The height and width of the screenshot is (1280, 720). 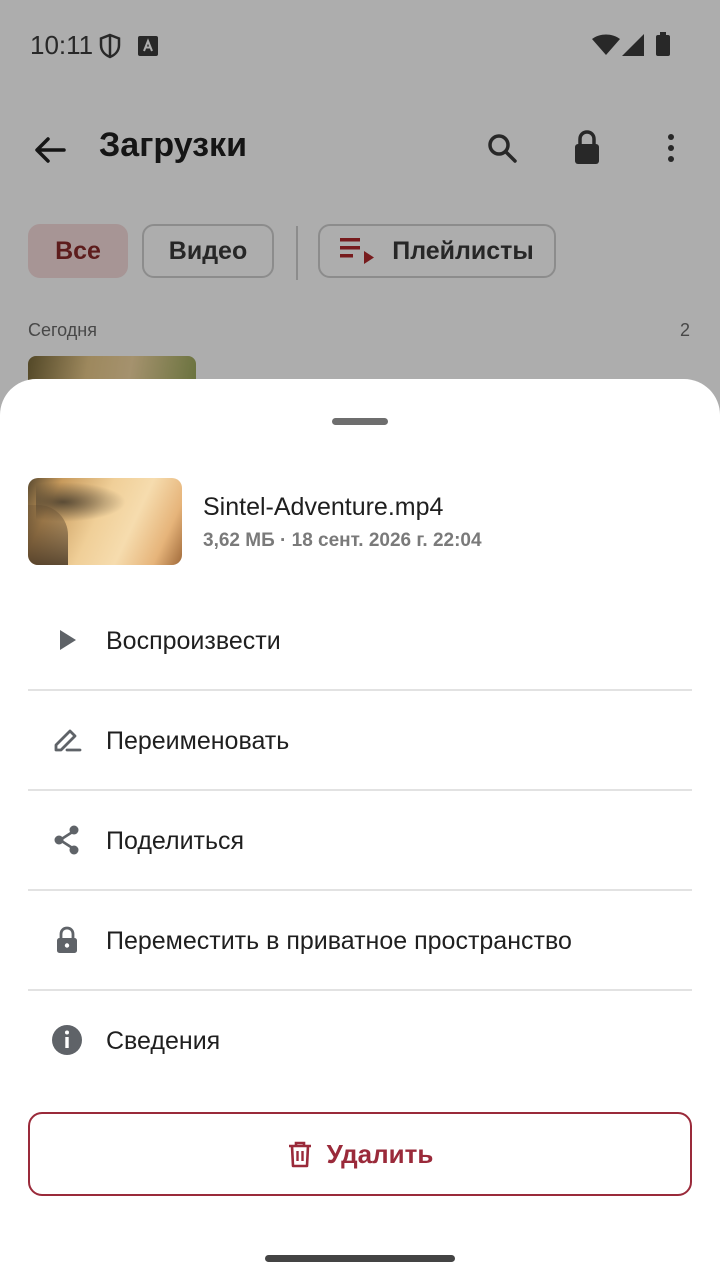 What do you see at coordinates (342, 540) in the screenshot?
I see `file-meta: 3,62 МБ · 18 сент. 2026 г. 22:04` at bounding box center [342, 540].